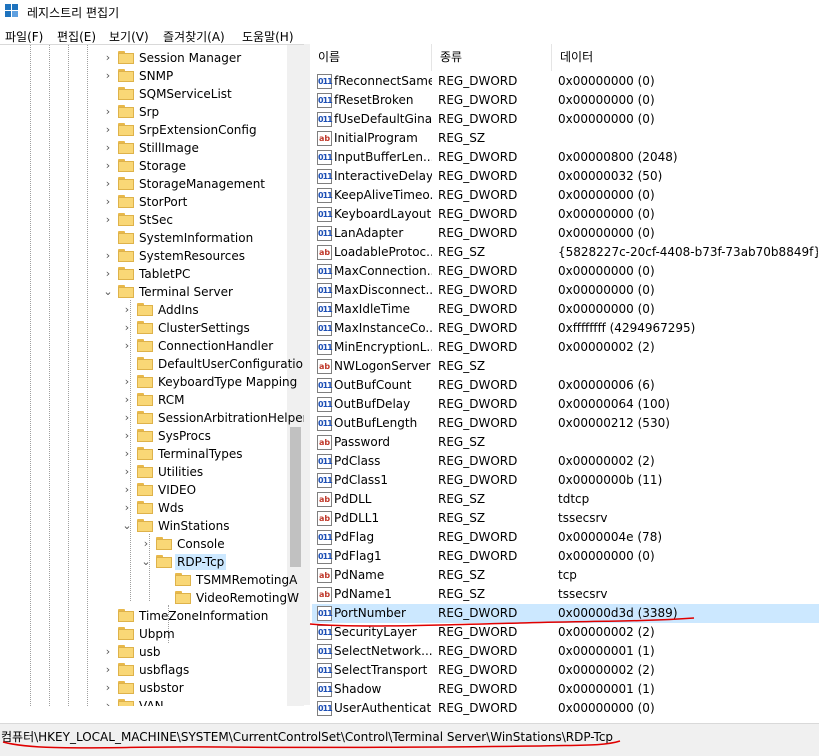 The height and width of the screenshot is (756, 819). Describe the element at coordinates (143, 238) in the screenshot. I see `tree-item: SystemInformation` at that location.